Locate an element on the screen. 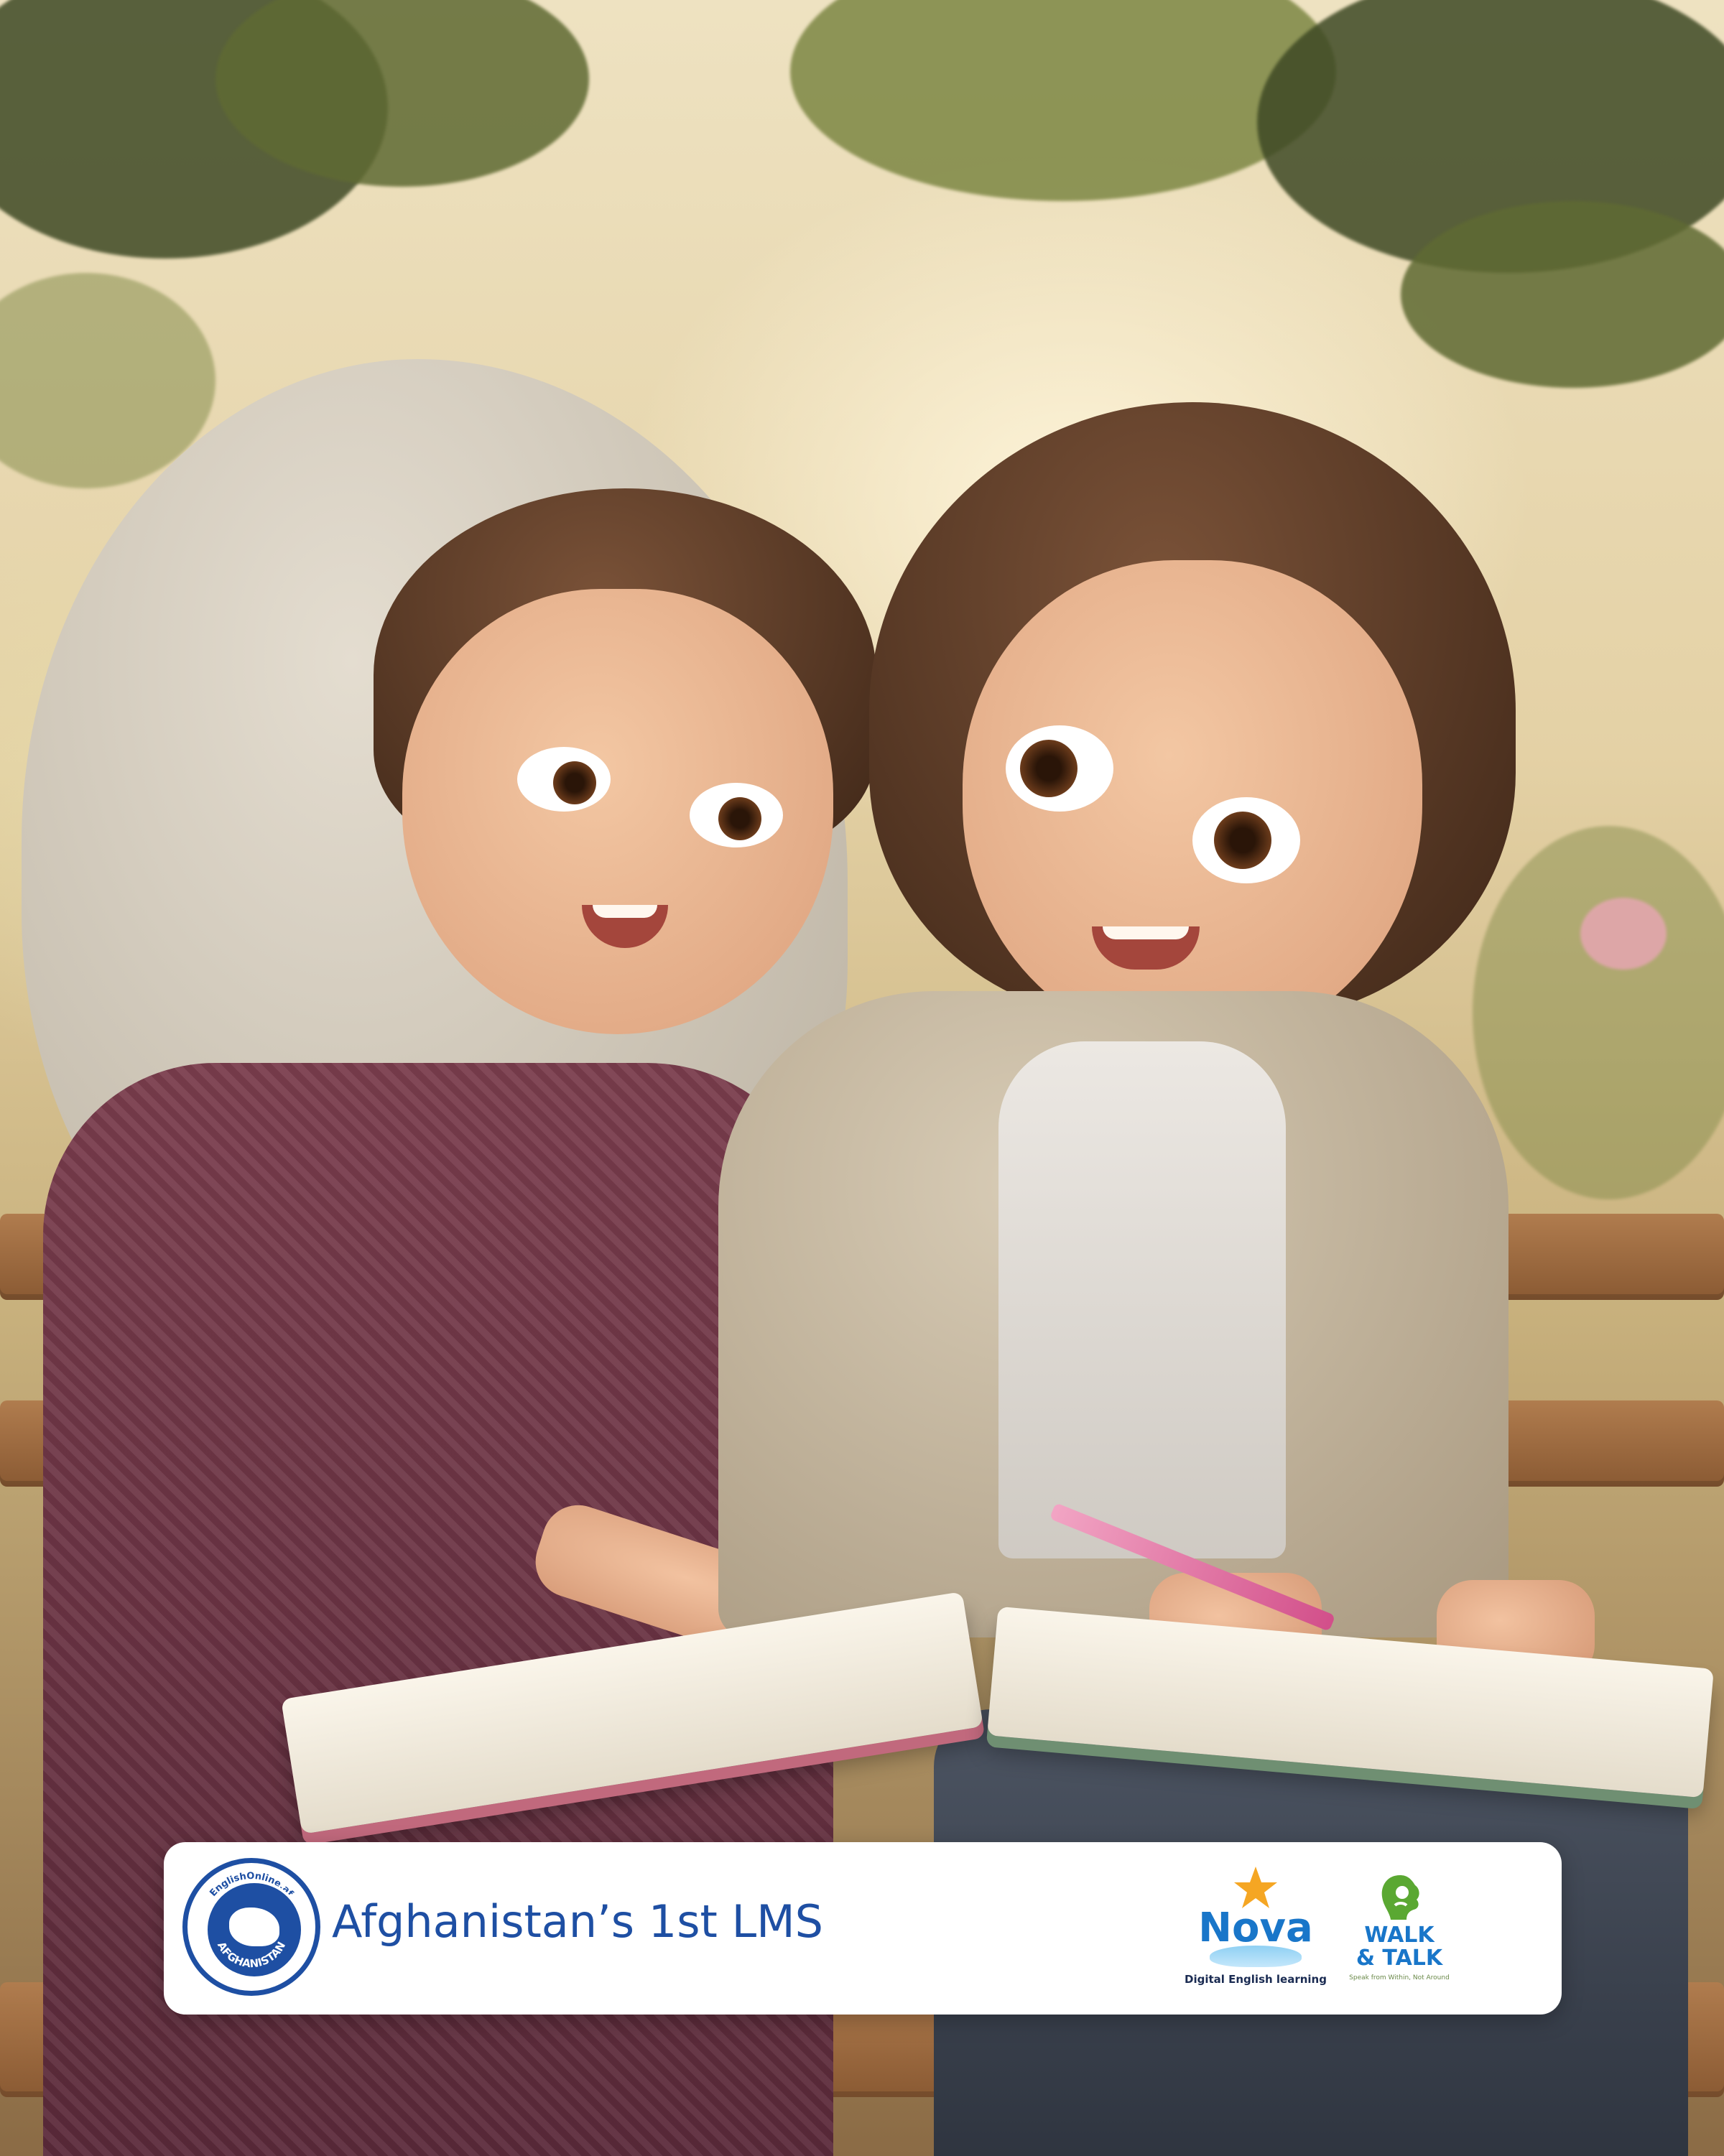 Image resolution: width=1724 pixels, height=2156 pixels. seal-bottom-text: AFGHANISTAN is located at coordinates (251, 1955).